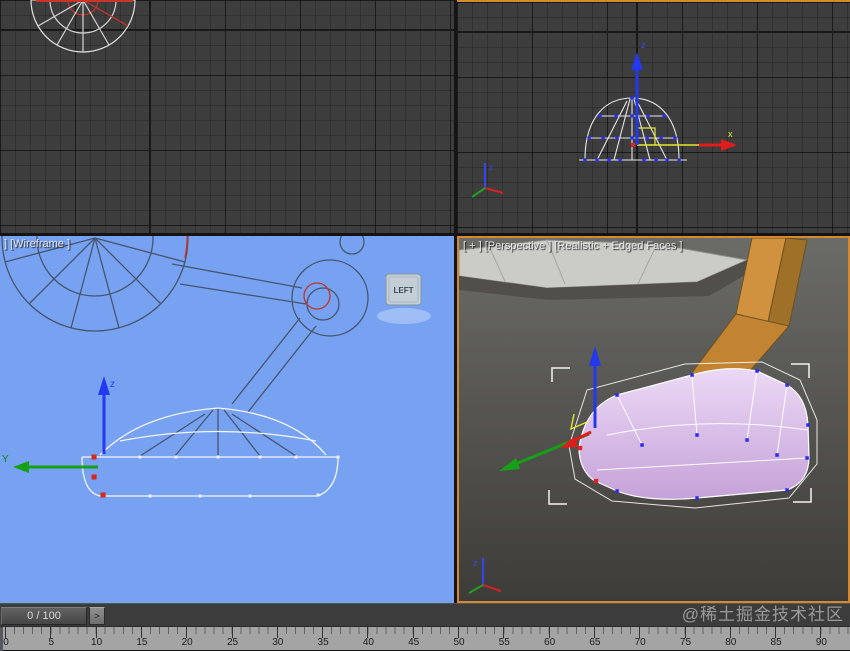  I want to click on ruler-tick: 55, so click(504, 637).